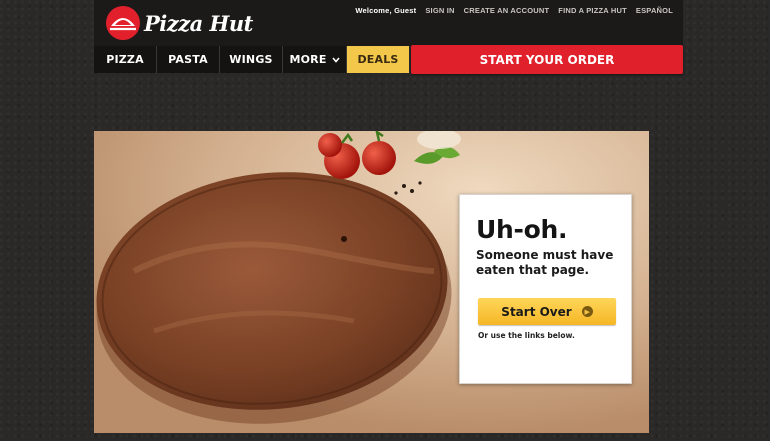 Image resolution: width=770 pixels, height=441 pixels. Describe the element at coordinates (439, 10) in the screenshot. I see `sign-in-link: SIGN IN` at that location.